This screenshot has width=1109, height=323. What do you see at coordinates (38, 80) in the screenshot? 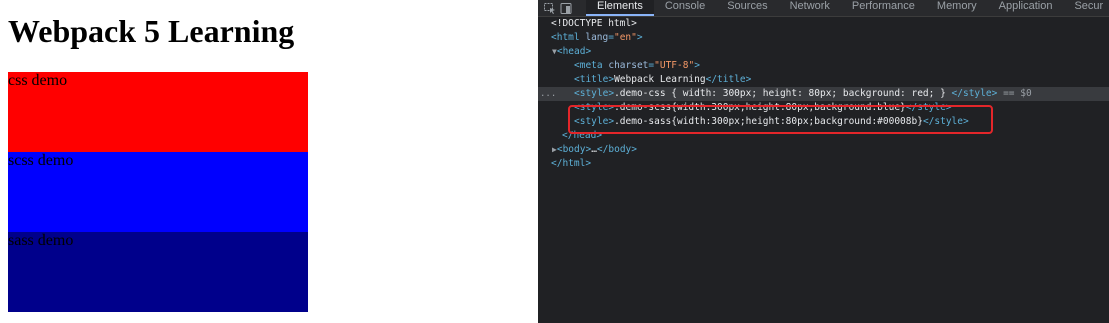
I see `demo-css-label: css demo` at bounding box center [38, 80].